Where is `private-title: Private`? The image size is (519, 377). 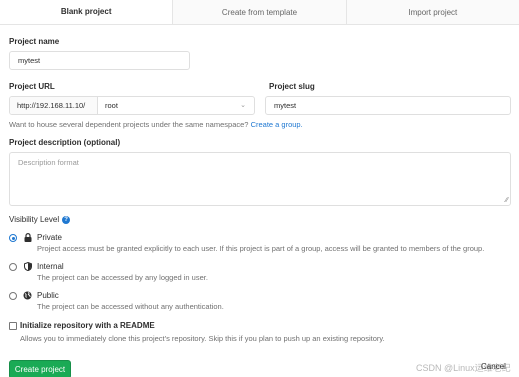 private-title: Private is located at coordinates (49, 237).